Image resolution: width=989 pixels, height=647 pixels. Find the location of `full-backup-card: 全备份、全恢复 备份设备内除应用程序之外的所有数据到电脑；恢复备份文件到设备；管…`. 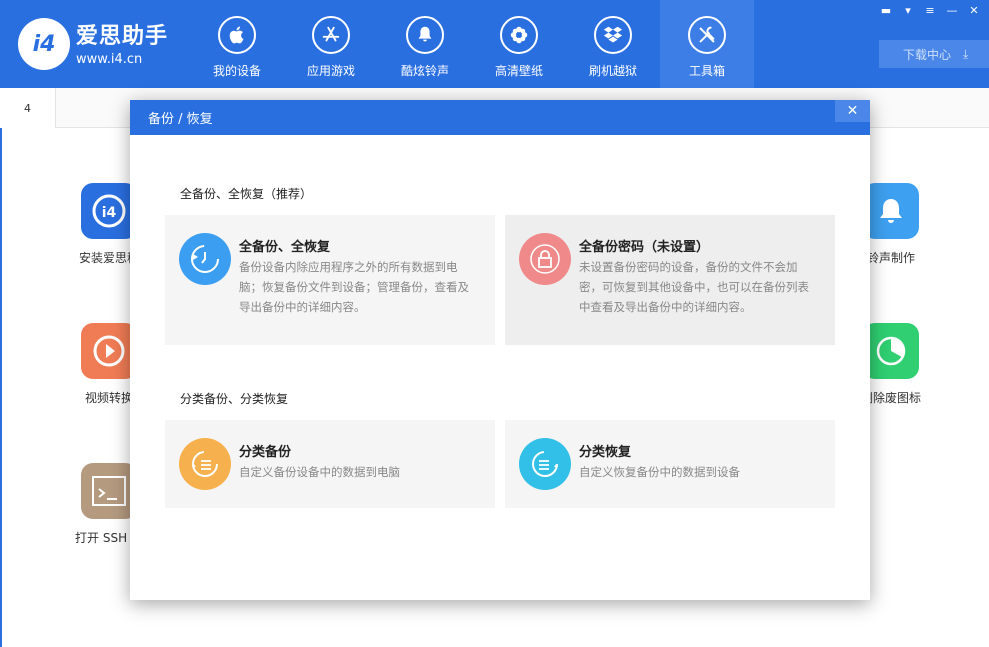

full-backup-card: 全备份、全恢复 备份设备内除应用程序之外的所有数据到电脑；恢复备份文件到设备；管… is located at coordinates (330, 280).